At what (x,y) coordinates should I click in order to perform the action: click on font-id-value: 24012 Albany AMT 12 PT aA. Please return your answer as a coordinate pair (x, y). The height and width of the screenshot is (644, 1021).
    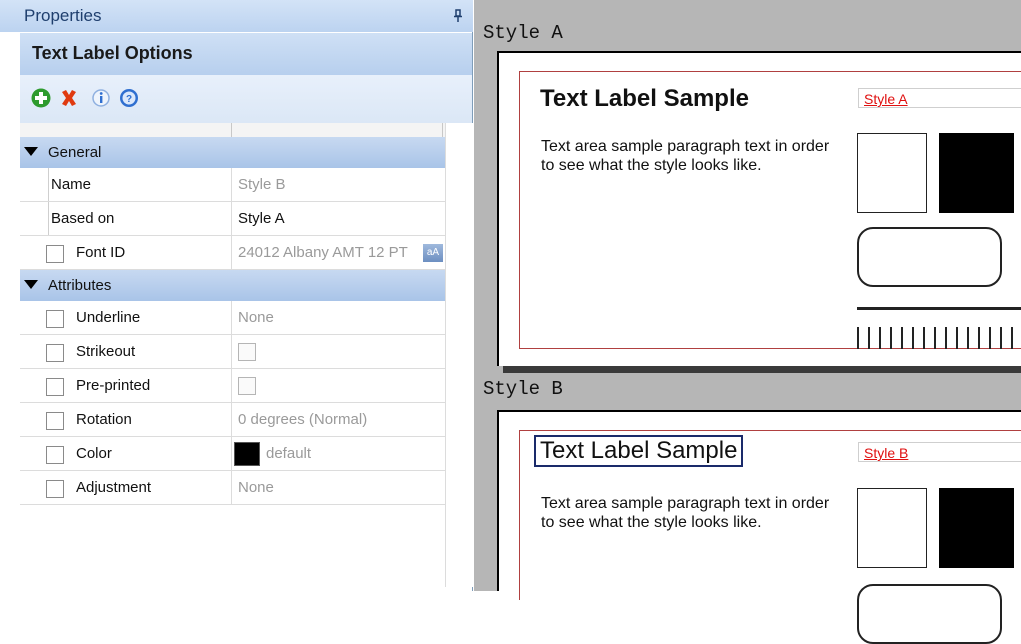
    Looking at the image, I should click on (340, 252).